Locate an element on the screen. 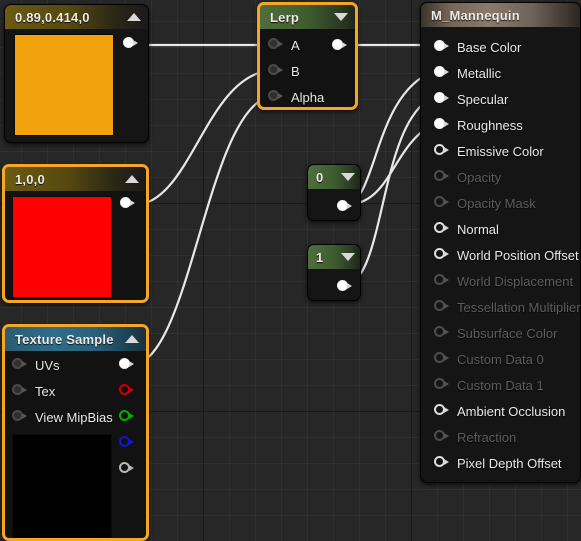 This screenshot has height=541, width=581. pin-uvs-icon is located at coordinates (19, 365).